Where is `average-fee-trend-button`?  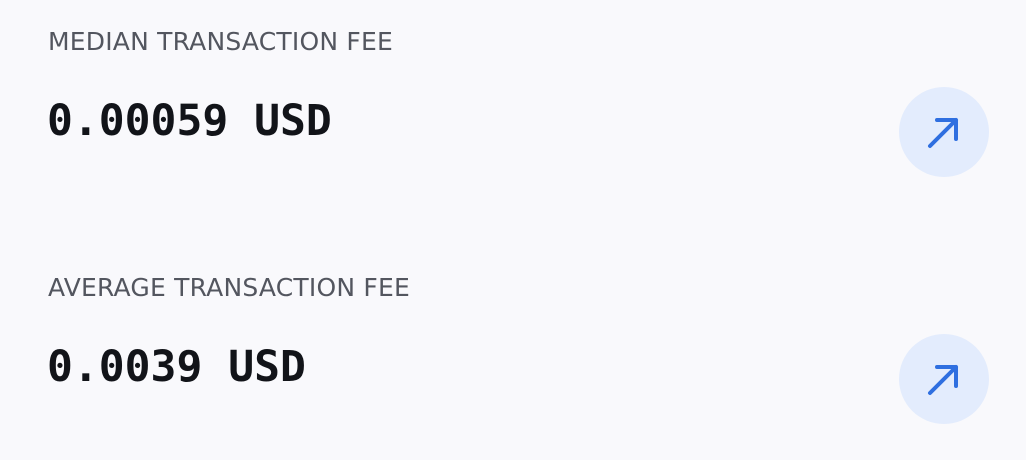
average-fee-trend-button is located at coordinates (944, 379).